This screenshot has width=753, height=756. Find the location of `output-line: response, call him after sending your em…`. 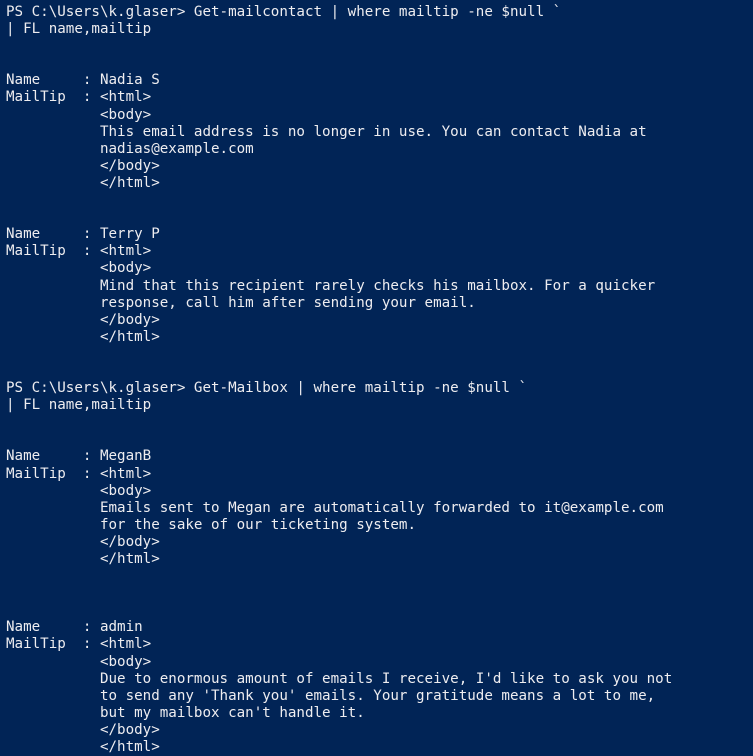

output-line: response, call him after sending your em… is located at coordinates (241, 302).